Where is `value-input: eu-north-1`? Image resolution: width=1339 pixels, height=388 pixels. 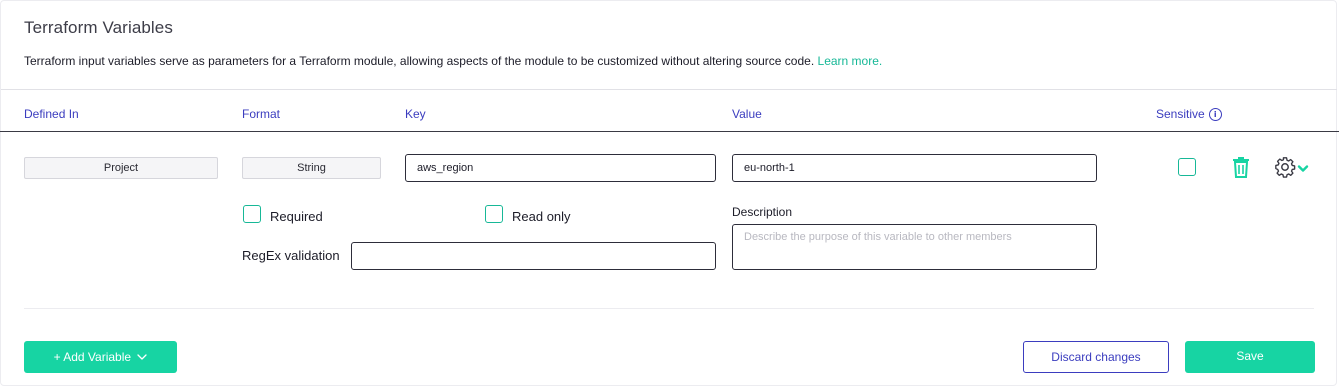
value-input: eu-north-1 is located at coordinates (914, 168).